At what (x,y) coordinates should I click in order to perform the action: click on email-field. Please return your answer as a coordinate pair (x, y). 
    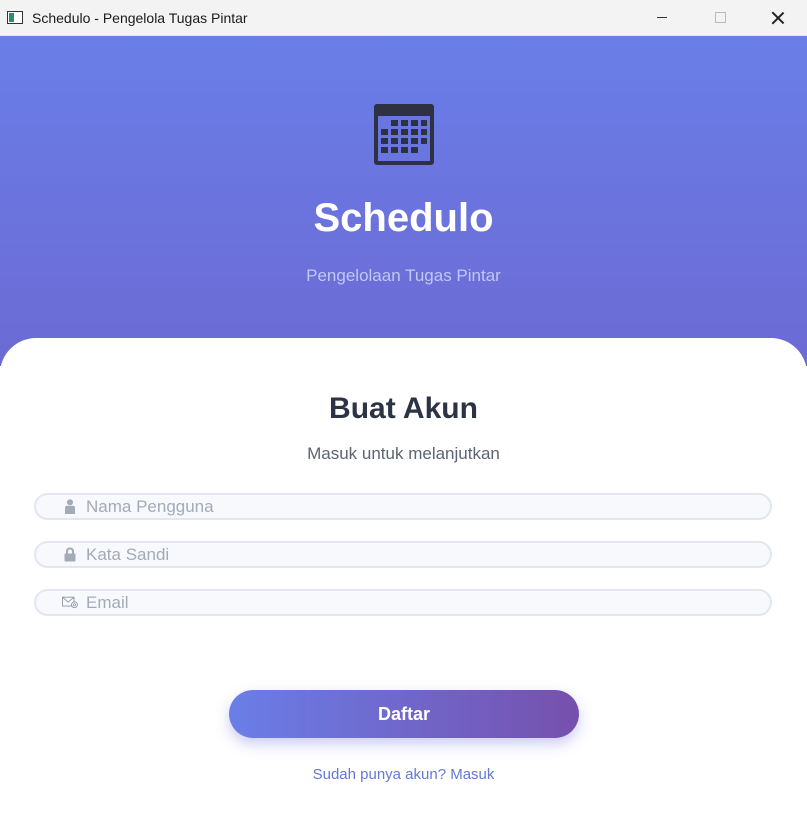
    Looking at the image, I should click on (403, 602).